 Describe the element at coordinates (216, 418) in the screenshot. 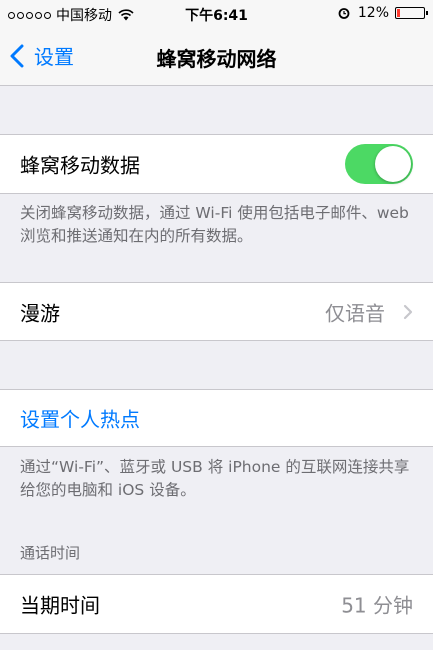

I see `hotspot-row: 设置个人热点` at that location.